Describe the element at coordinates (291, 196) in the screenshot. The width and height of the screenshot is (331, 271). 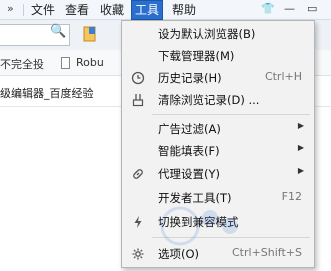
I see `menu-item-shortcut: F12` at that location.